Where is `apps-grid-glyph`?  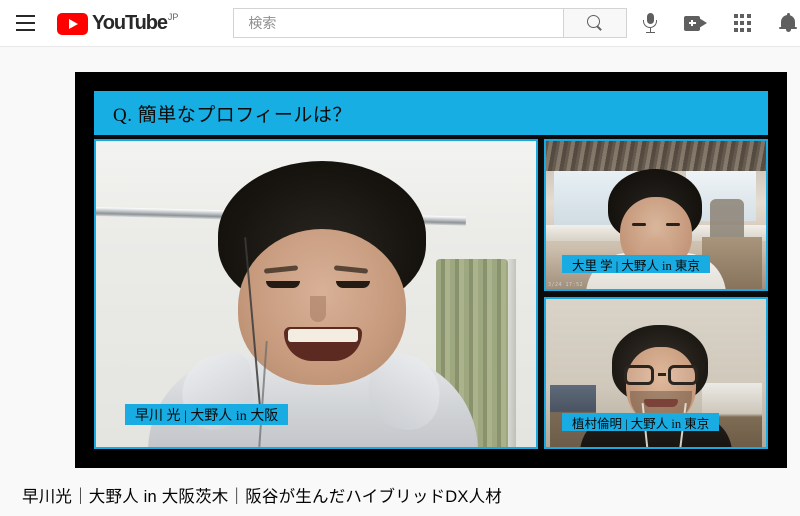
apps-grid-glyph is located at coordinates (742, 23).